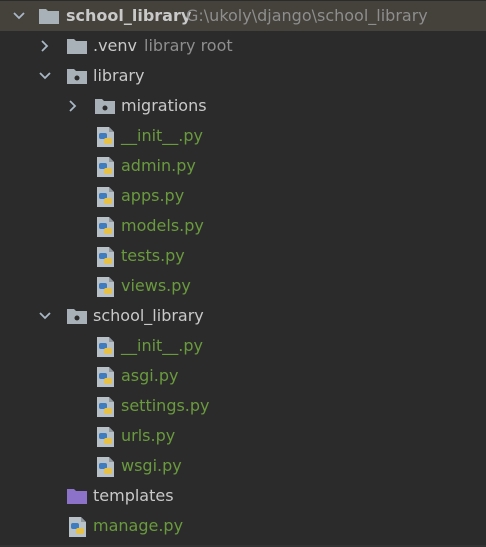 This screenshot has height=547, width=486. What do you see at coordinates (153, 195) in the screenshot?
I see `file-label: apps.py` at bounding box center [153, 195].